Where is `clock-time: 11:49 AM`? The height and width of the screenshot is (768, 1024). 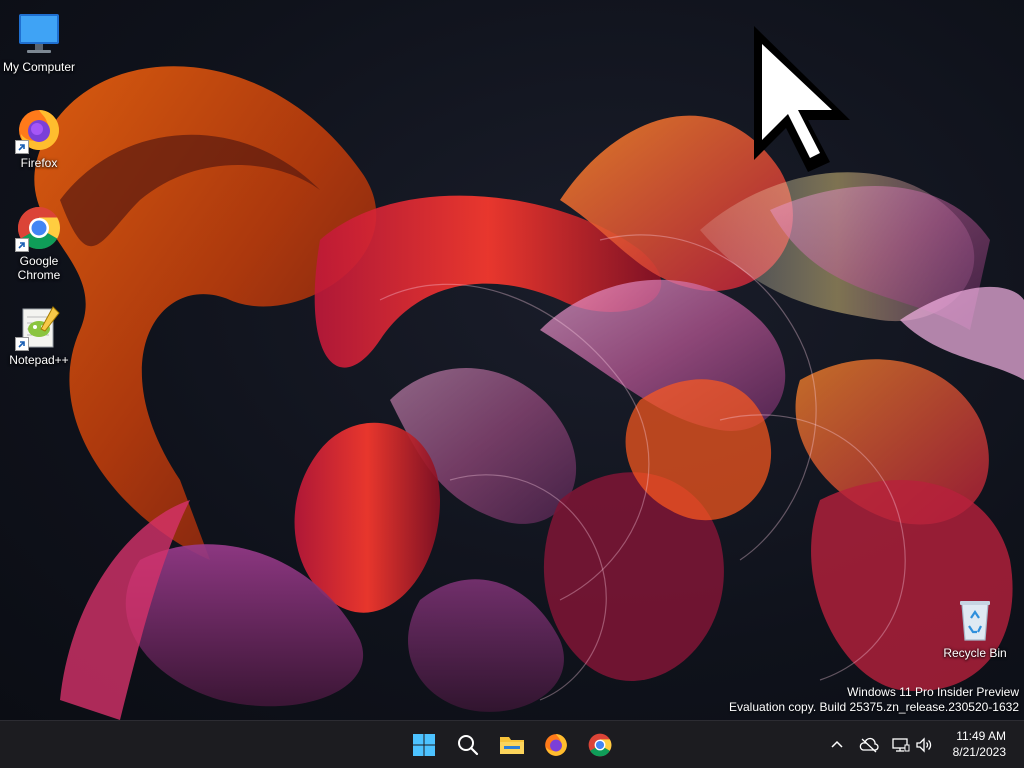 clock-time: 11:49 AM is located at coordinates (981, 736).